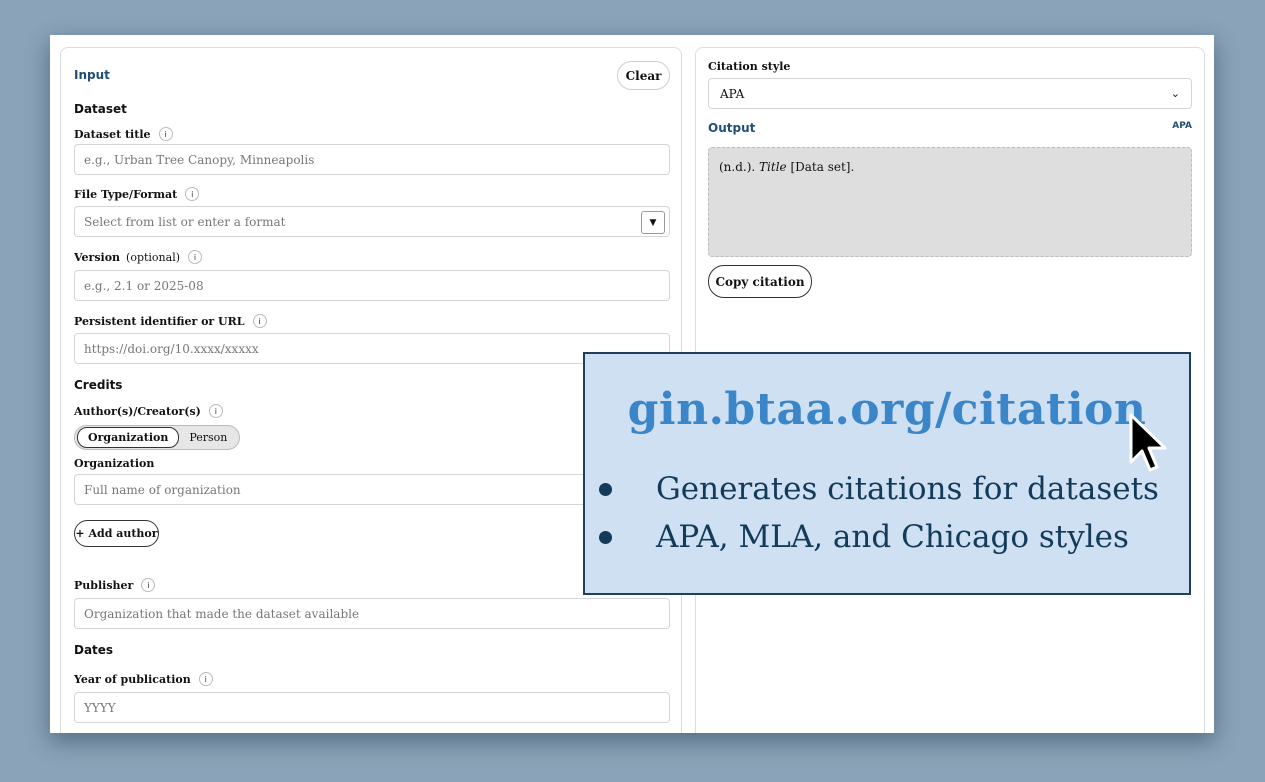 The height and width of the screenshot is (782, 1265). I want to click on clear-button: Clear, so click(643, 75).